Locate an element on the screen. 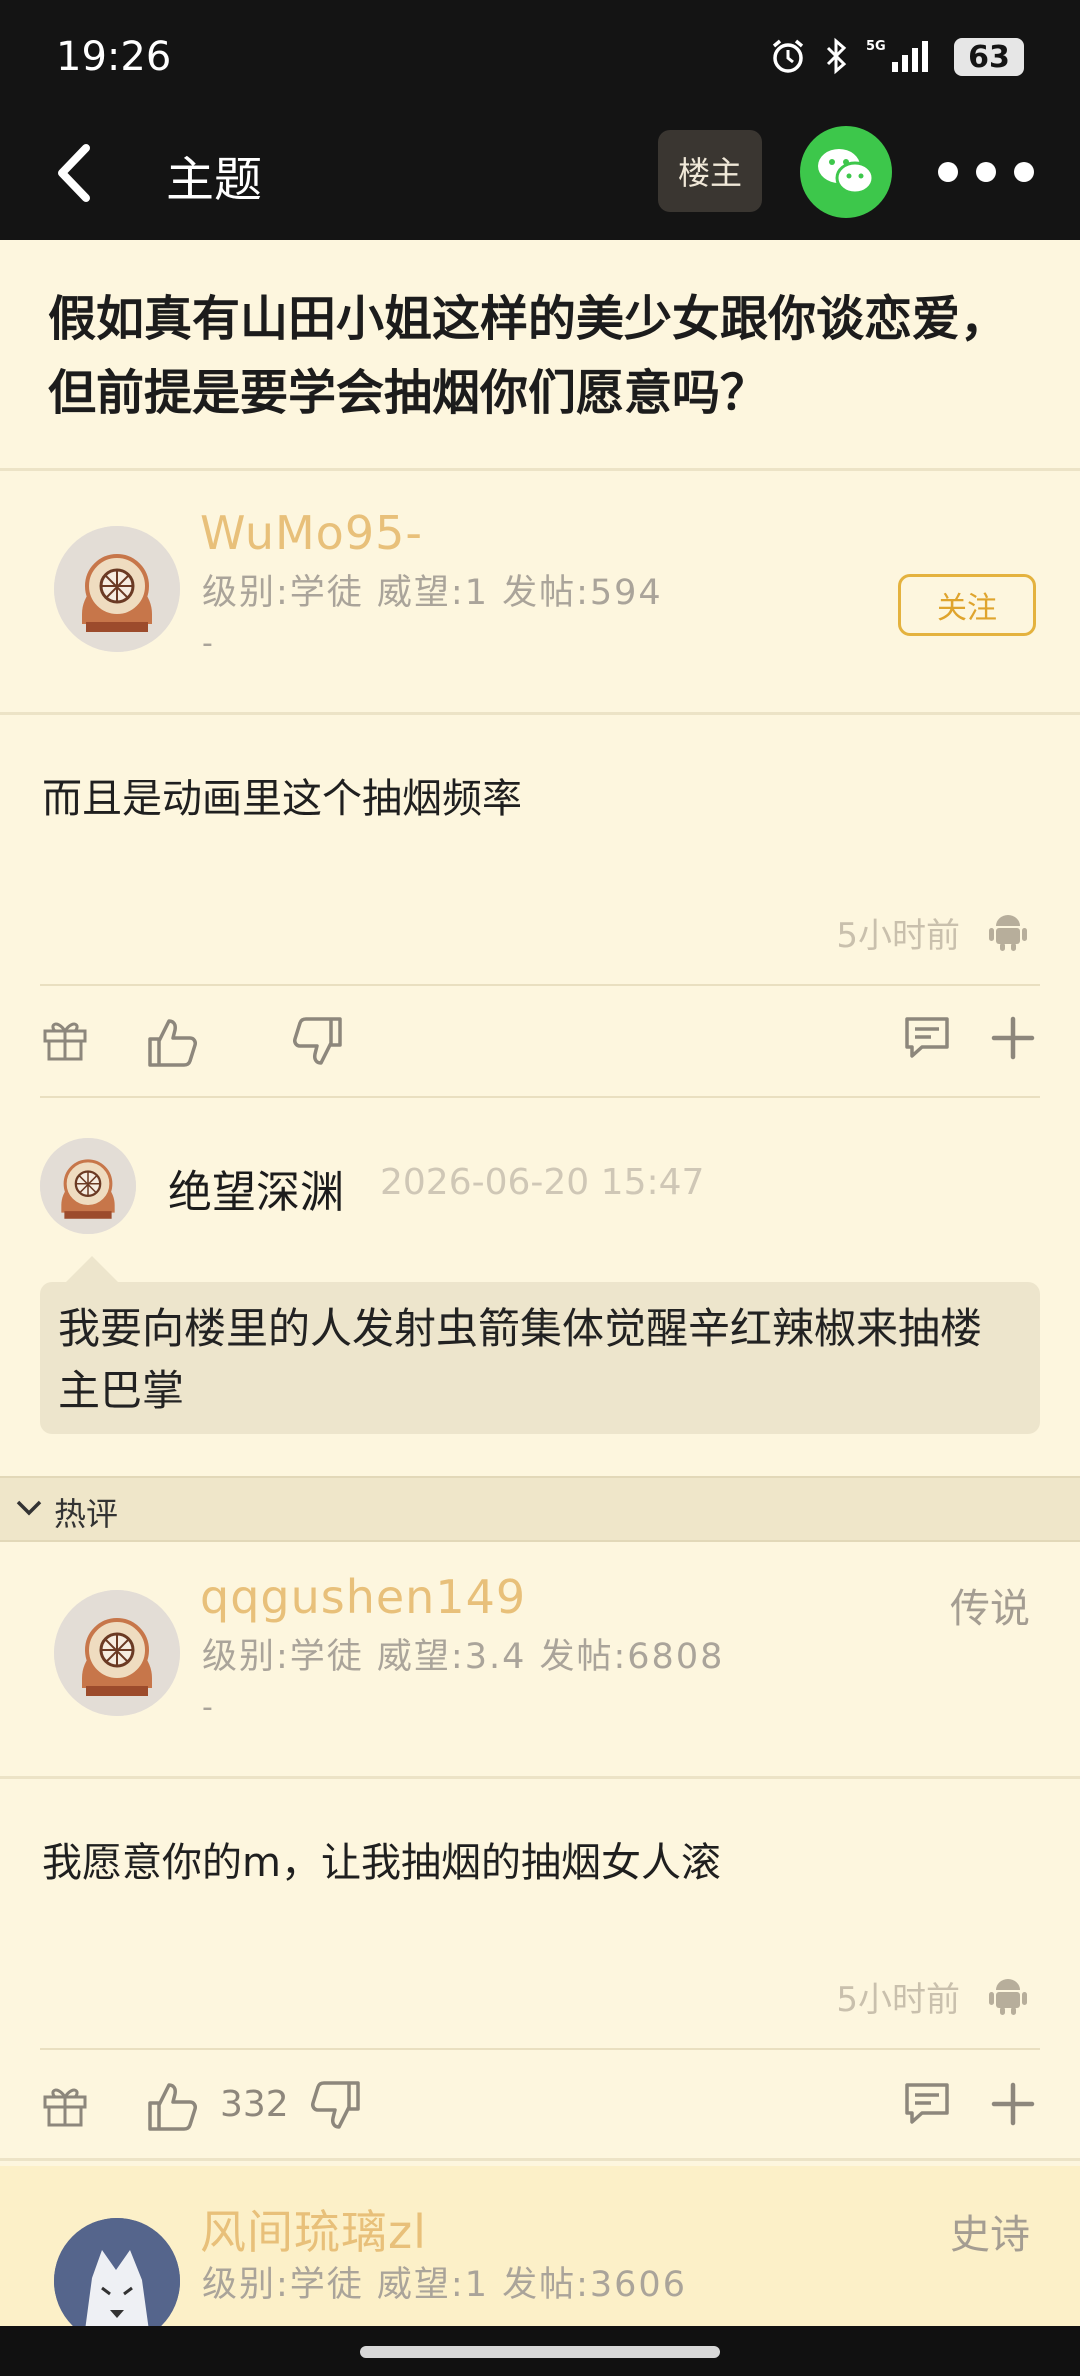 This screenshot has height=2376, width=1080. chevron-down-icon is located at coordinates (29, 1508).